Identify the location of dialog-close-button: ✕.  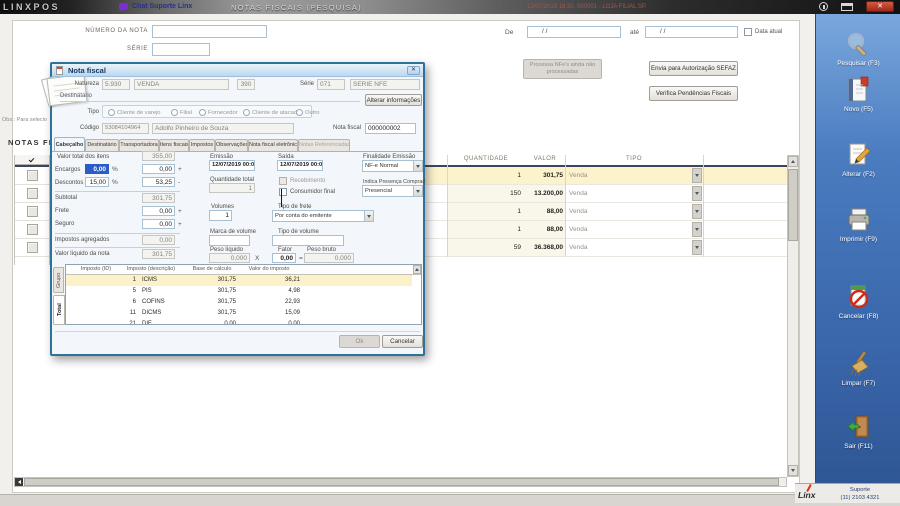
(413, 70).